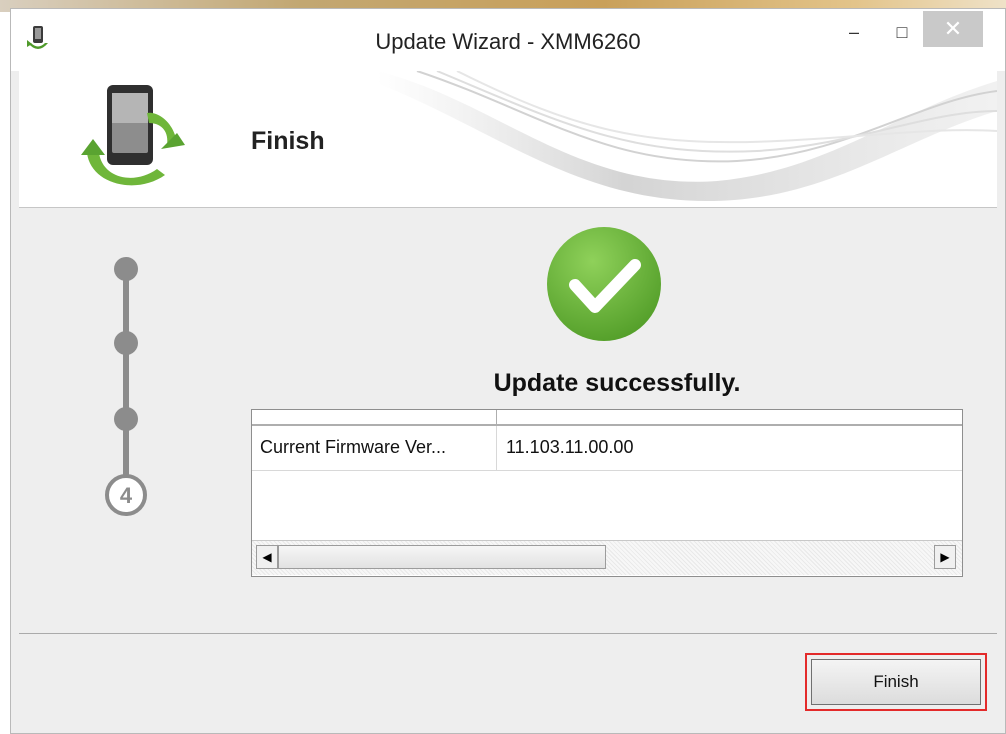 The image size is (1006, 734). What do you see at coordinates (854, 32) in the screenshot?
I see `minimize-button: –` at bounding box center [854, 32].